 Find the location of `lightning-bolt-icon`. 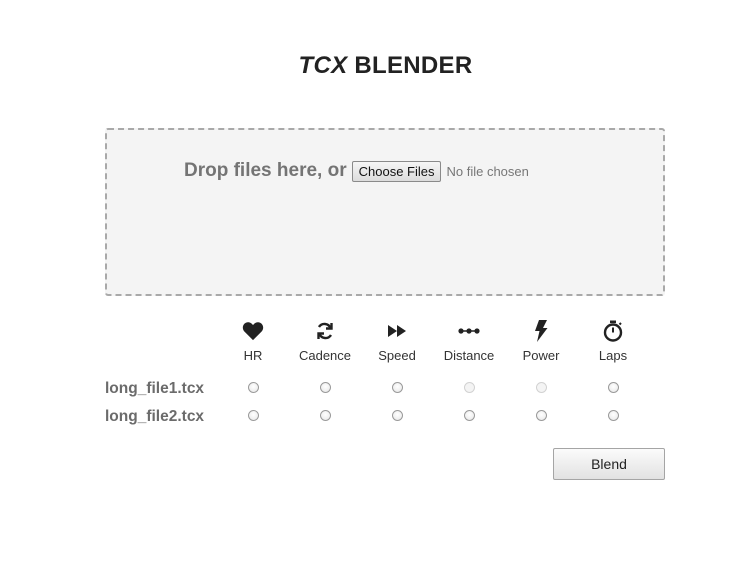

lightning-bolt-icon is located at coordinates (541, 331).